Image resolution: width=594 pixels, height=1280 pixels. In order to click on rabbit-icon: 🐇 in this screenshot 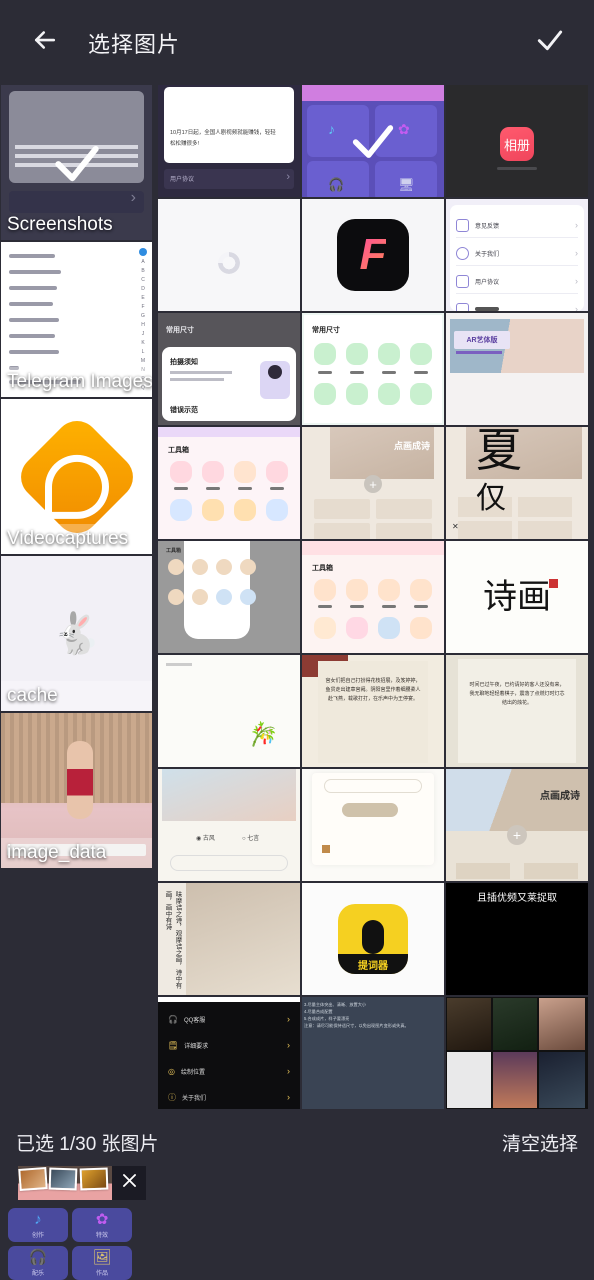, I will do `click(76, 634)`.